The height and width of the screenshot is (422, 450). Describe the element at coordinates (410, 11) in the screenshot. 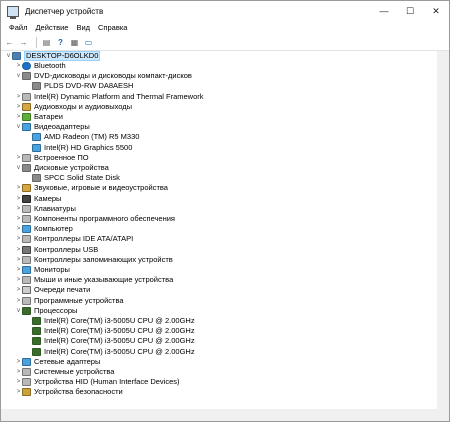

I see `maximize-button: ☐` at that location.